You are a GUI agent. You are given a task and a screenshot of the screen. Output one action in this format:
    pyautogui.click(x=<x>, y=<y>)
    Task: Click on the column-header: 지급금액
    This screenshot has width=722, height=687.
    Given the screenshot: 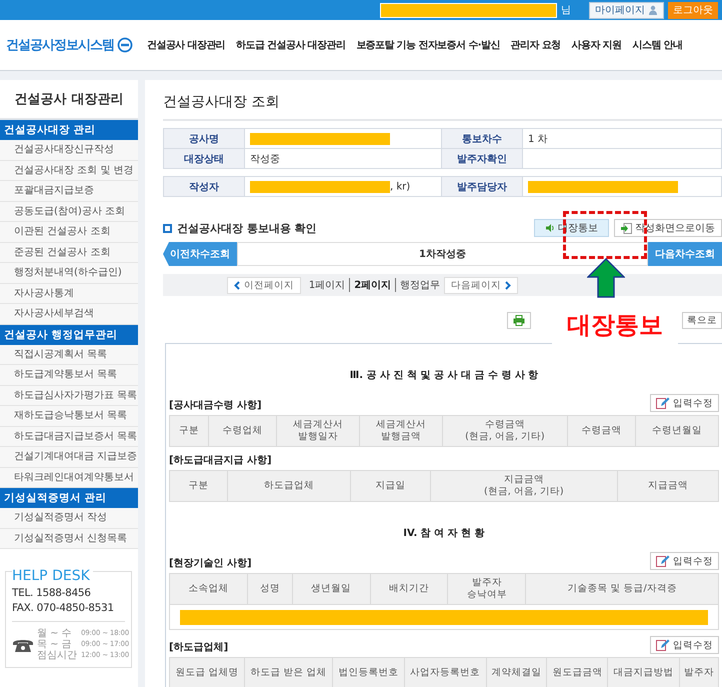 What is the action you would take?
    pyautogui.click(x=667, y=486)
    